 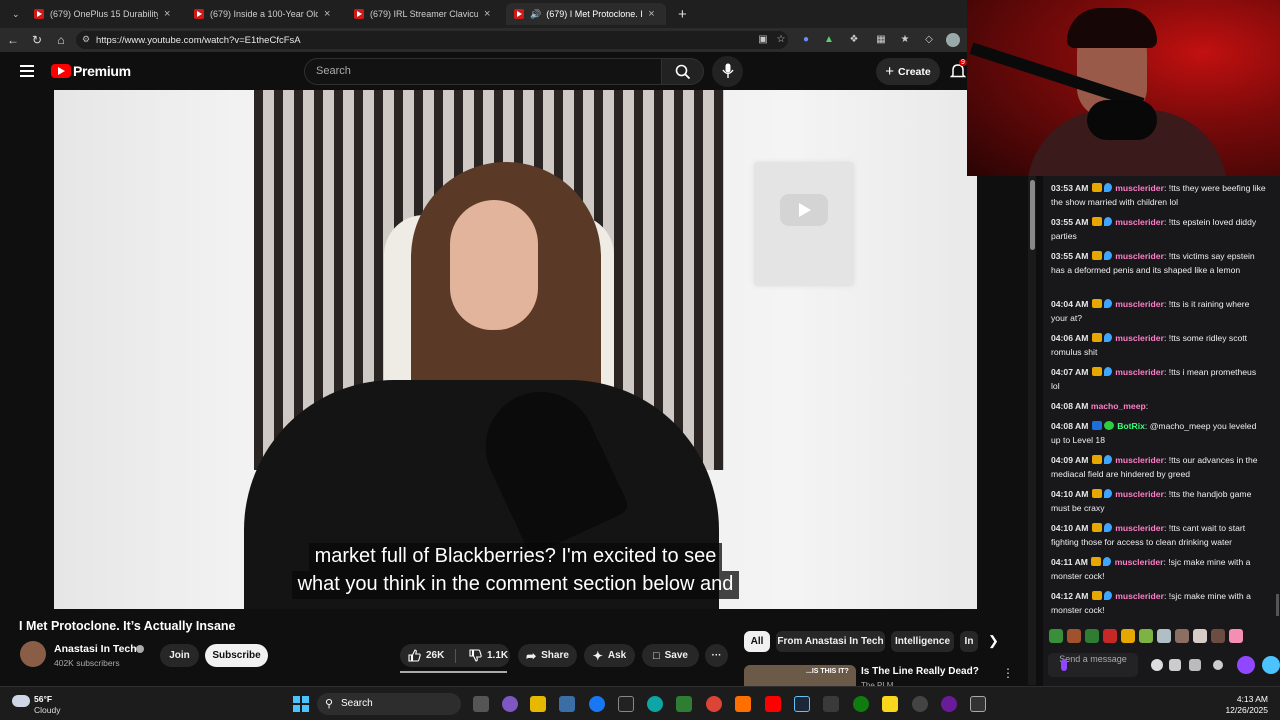 I want to click on notifications-bell-icon: 9, so click(x=958, y=69).